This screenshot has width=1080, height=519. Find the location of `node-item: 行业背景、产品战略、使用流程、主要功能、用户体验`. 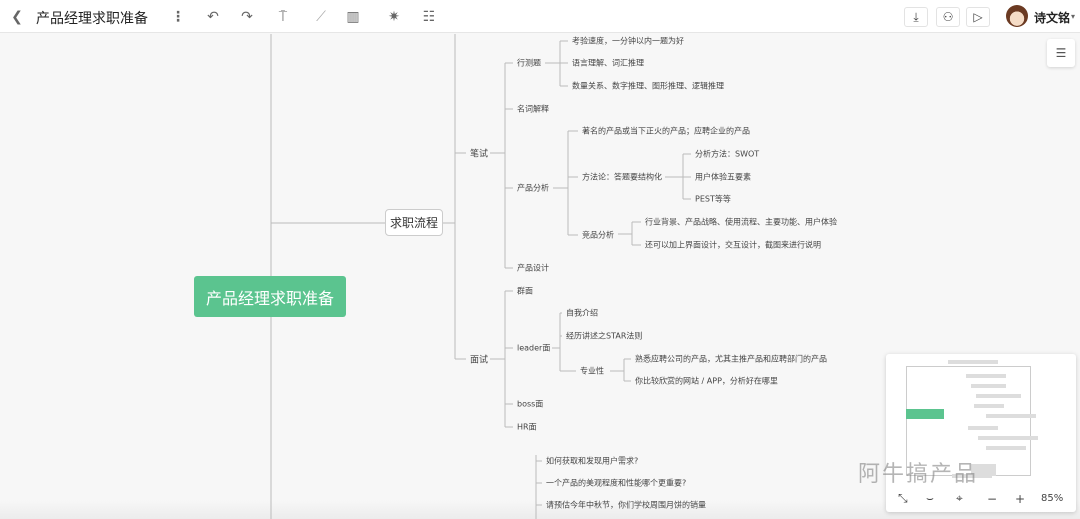

node-item: 行业背景、产品战略、使用流程、主要功能、用户体验 is located at coordinates (741, 222).